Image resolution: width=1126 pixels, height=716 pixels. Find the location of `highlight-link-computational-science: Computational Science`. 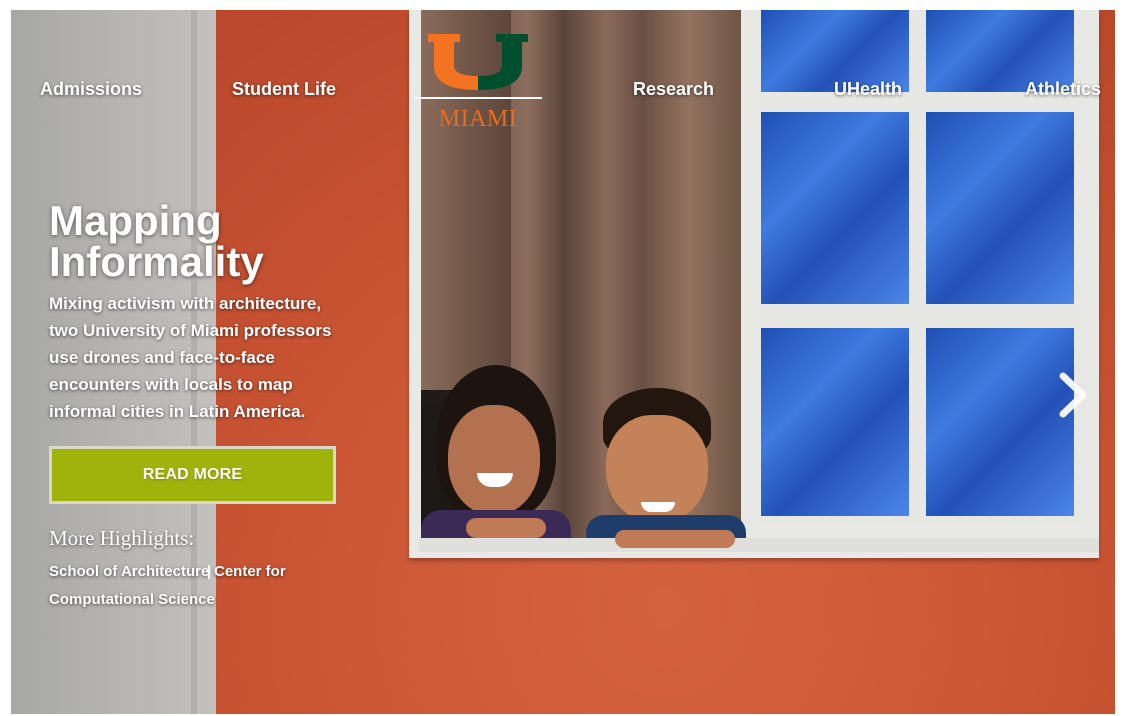

highlight-link-computational-science: Computational Science is located at coordinates (132, 599).